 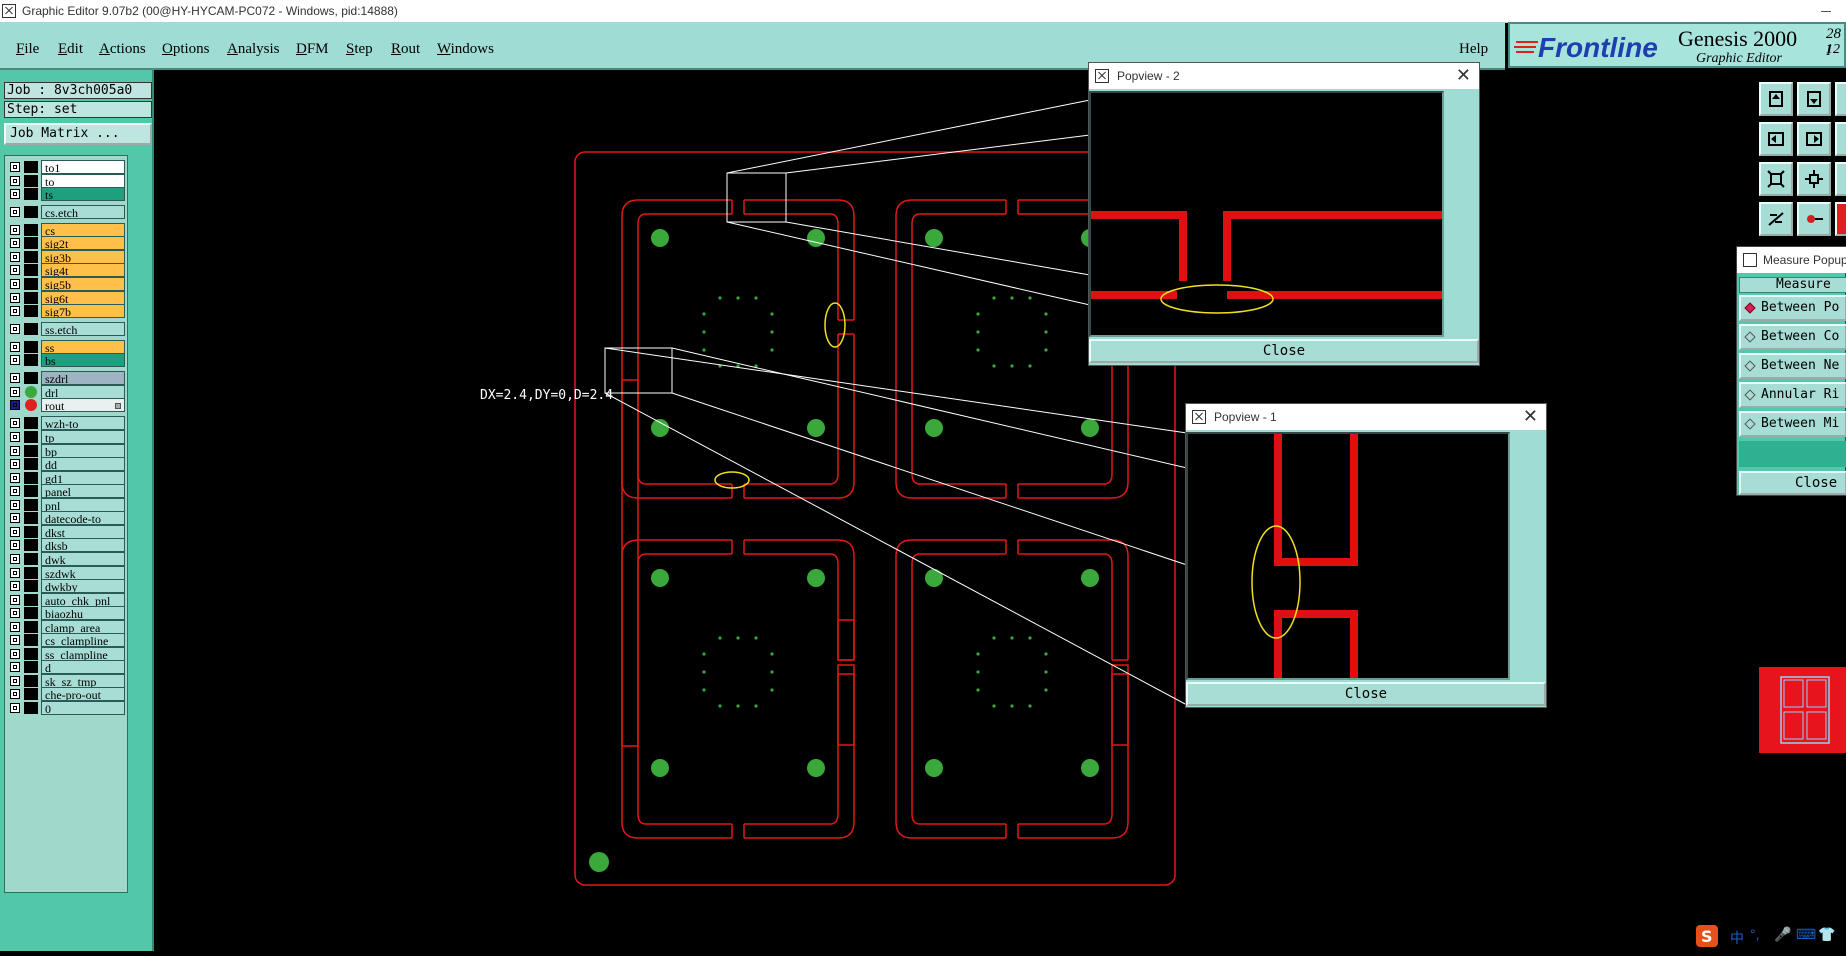 What do you see at coordinates (1284, 76) in the screenshot?
I see `popview-2-titlebar: Popview - 2 ✕` at bounding box center [1284, 76].